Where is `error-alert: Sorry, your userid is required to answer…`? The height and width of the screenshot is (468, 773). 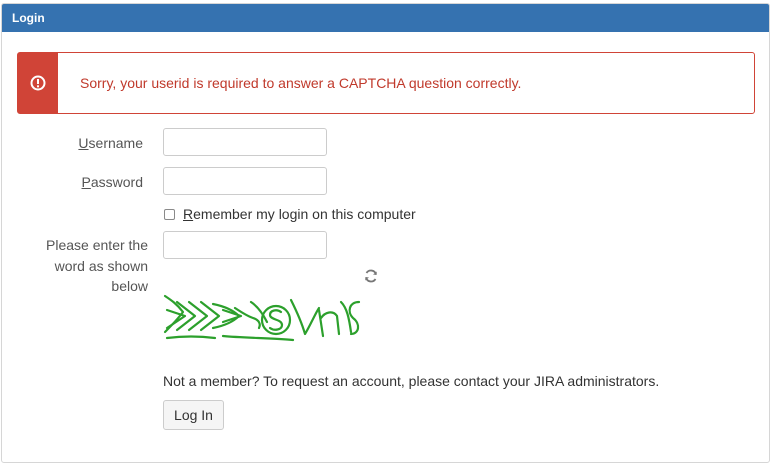 error-alert: Sorry, your userid is required to answer… is located at coordinates (386, 83).